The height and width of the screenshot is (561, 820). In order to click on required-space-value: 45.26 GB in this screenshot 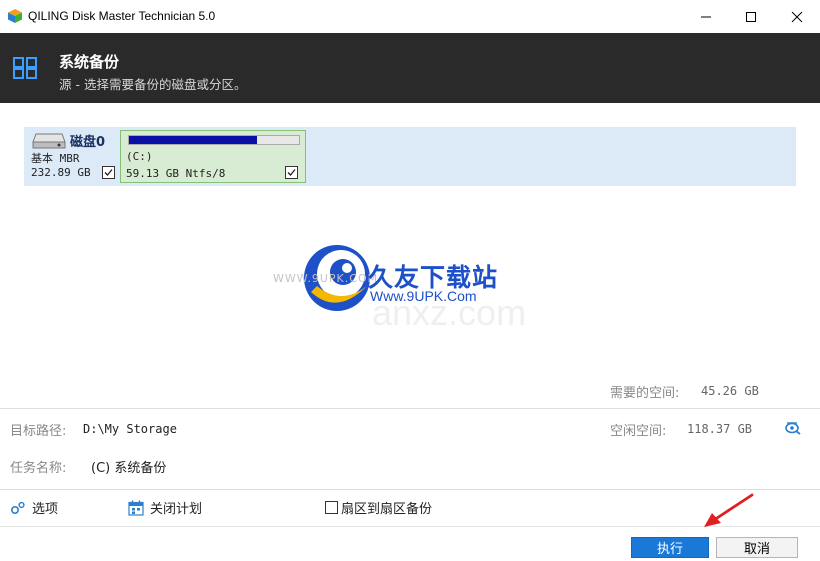, I will do `click(730, 391)`.